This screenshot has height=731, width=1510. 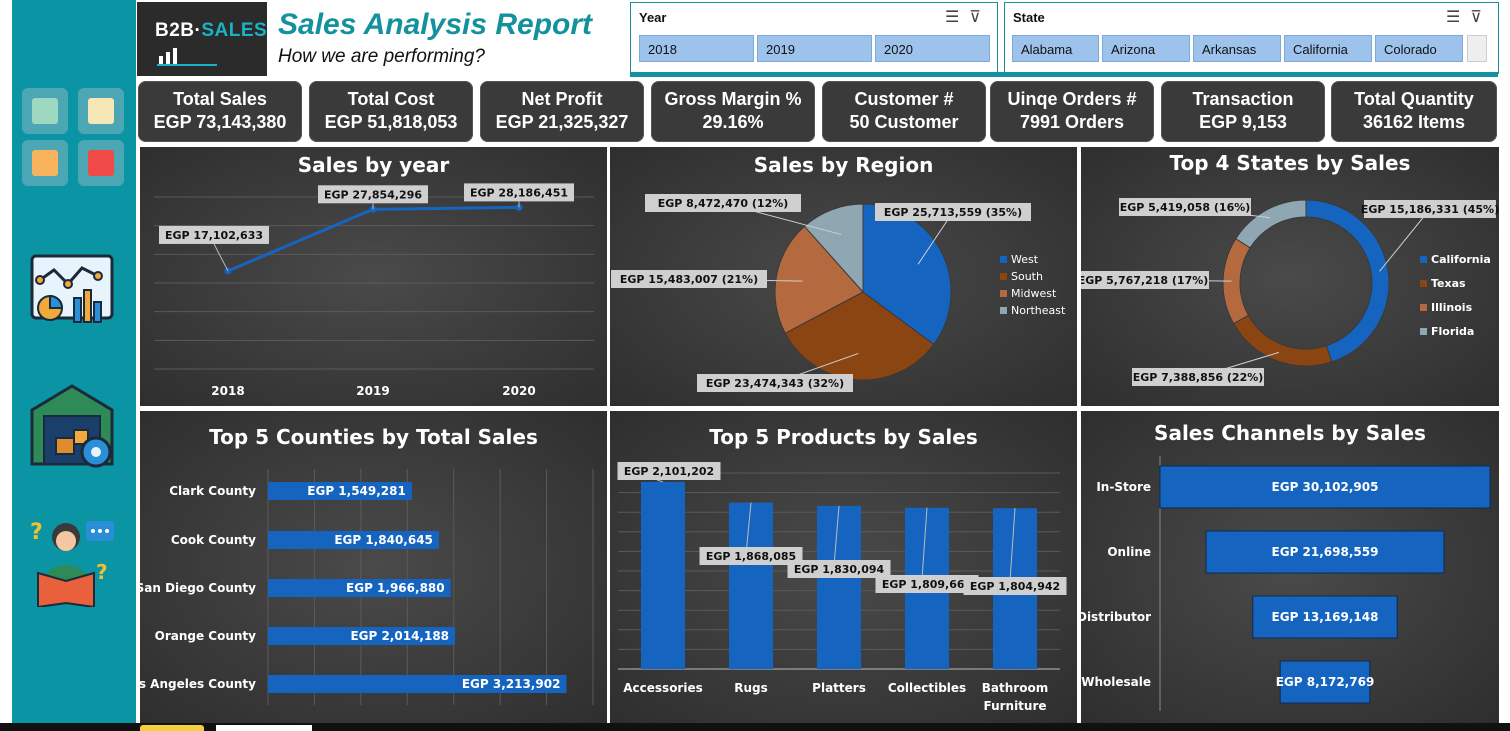 What do you see at coordinates (1027, 276) in the screenshot?
I see `legend-label: South` at bounding box center [1027, 276].